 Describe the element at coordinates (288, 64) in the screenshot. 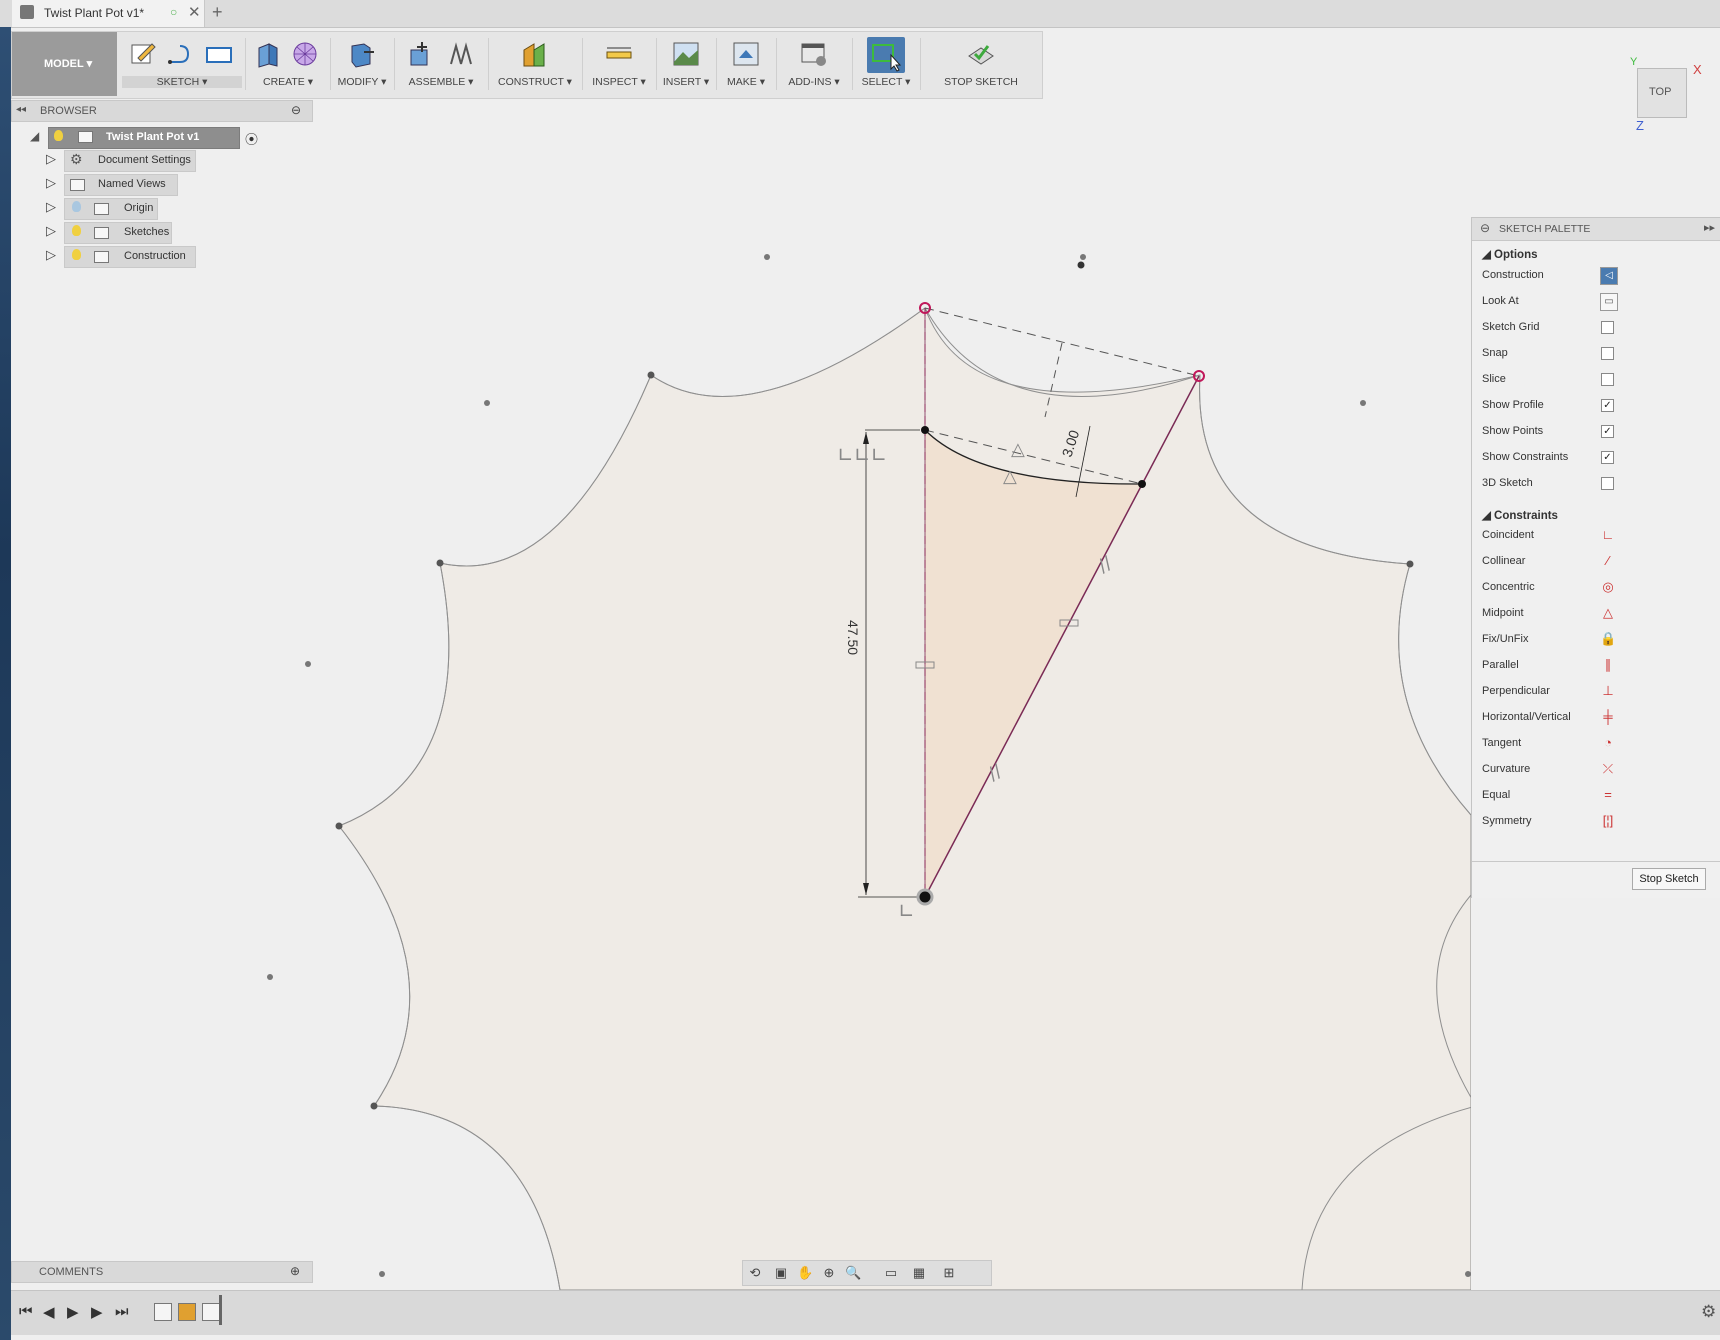

I see `toolbar-group-create: CREATE ▾` at that location.